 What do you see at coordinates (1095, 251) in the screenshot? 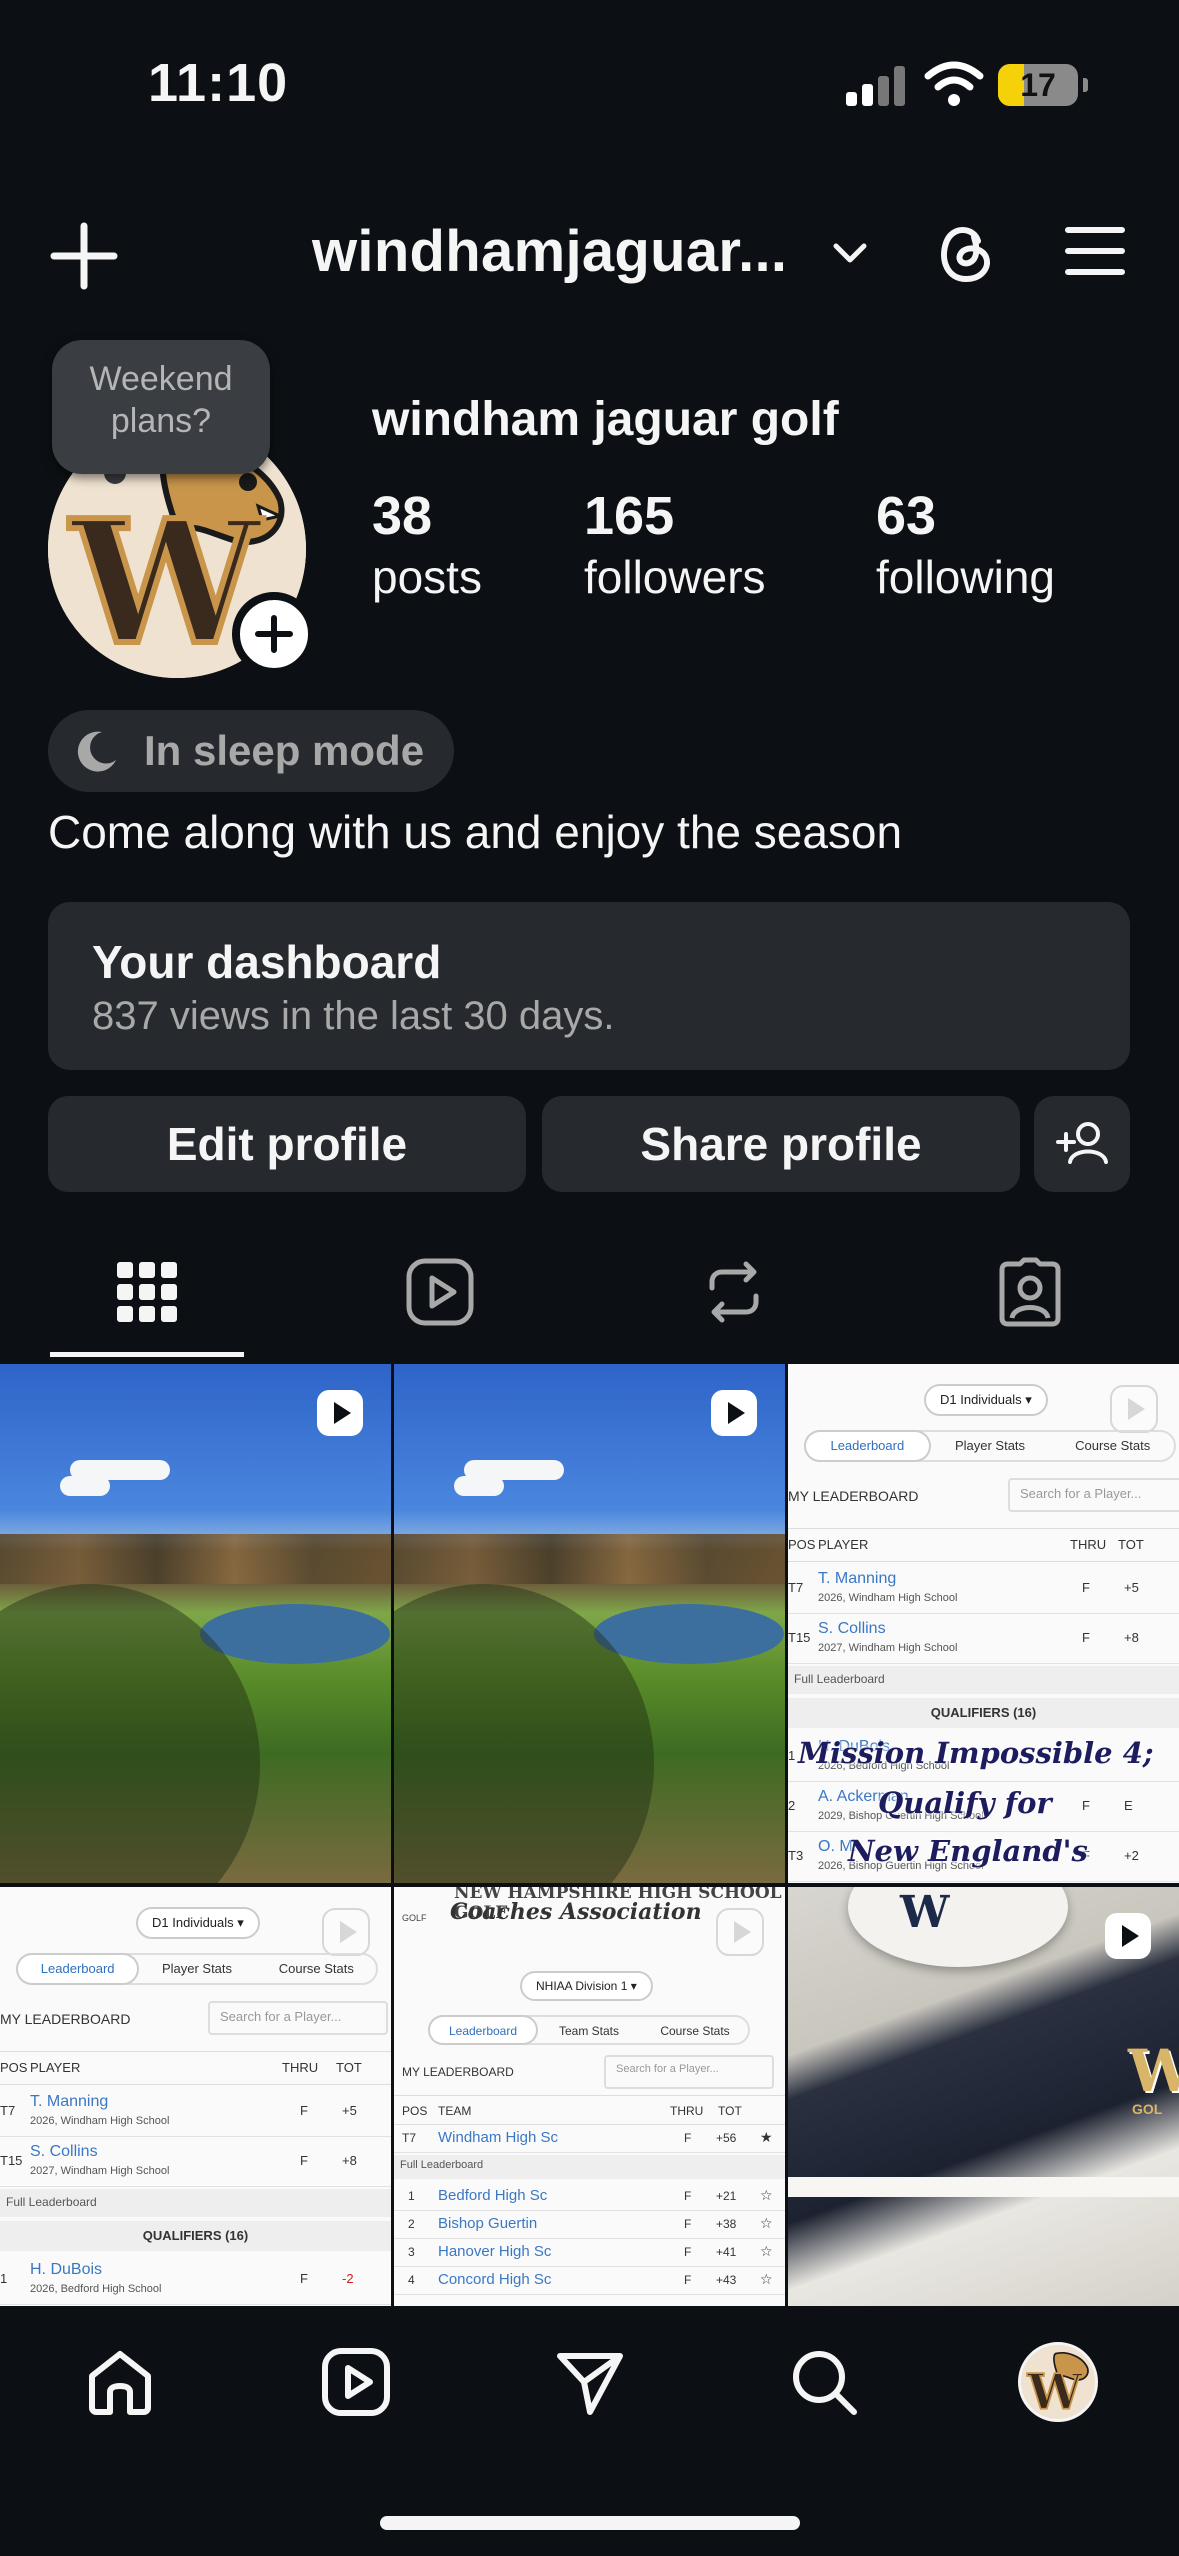
I see `menu-icon` at bounding box center [1095, 251].